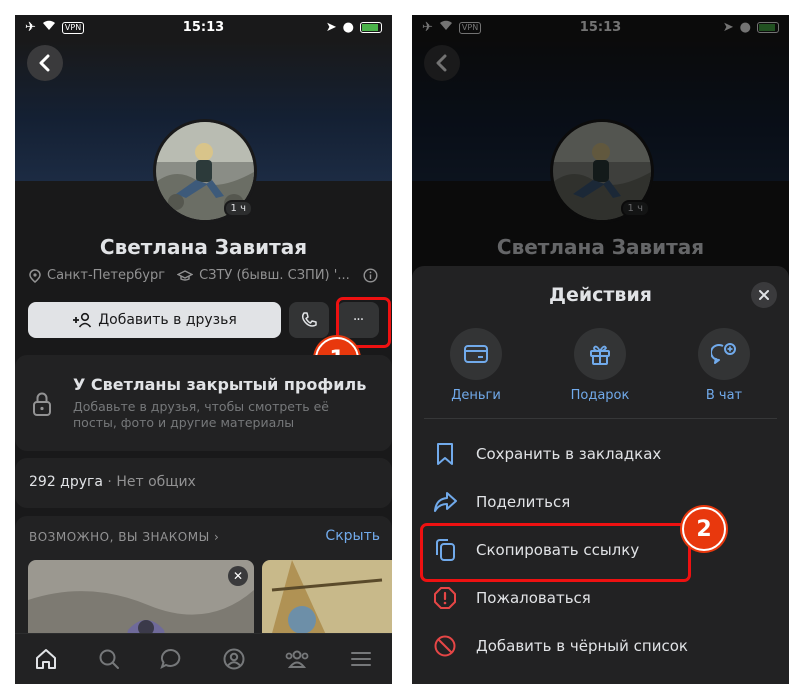 This screenshot has width=804, height=700. I want to click on graduation-cap-icon, so click(185, 275).